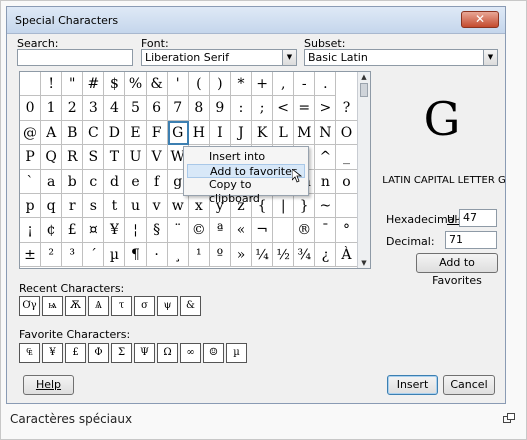 This screenshot has width=527, height=440. I want to click on add-to-favorites-button: Add to Favorites, so click(457, 270).